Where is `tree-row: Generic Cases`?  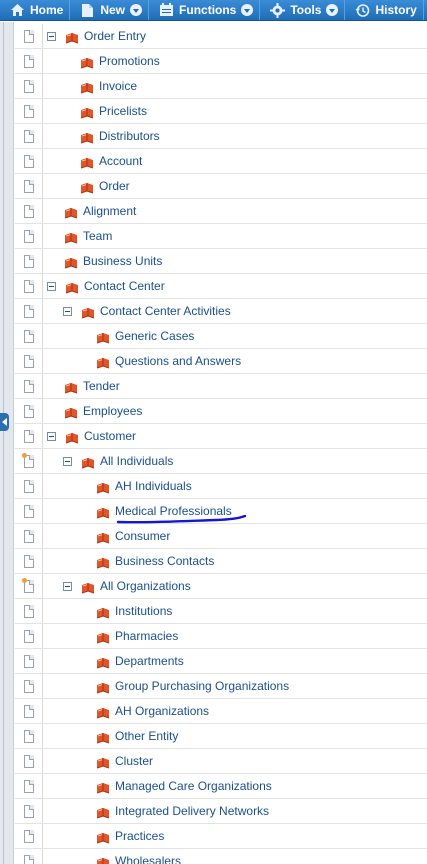
tree-row: Generic Cases is located at coordinates (221, 336).